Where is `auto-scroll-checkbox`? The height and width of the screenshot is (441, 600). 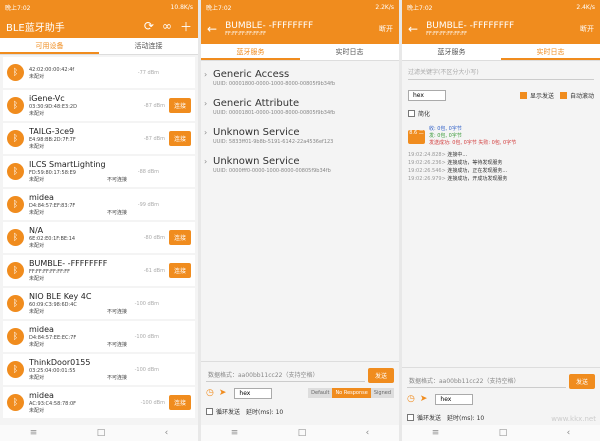 auto-scroll-checkbox is located at coordinates (563, 95).